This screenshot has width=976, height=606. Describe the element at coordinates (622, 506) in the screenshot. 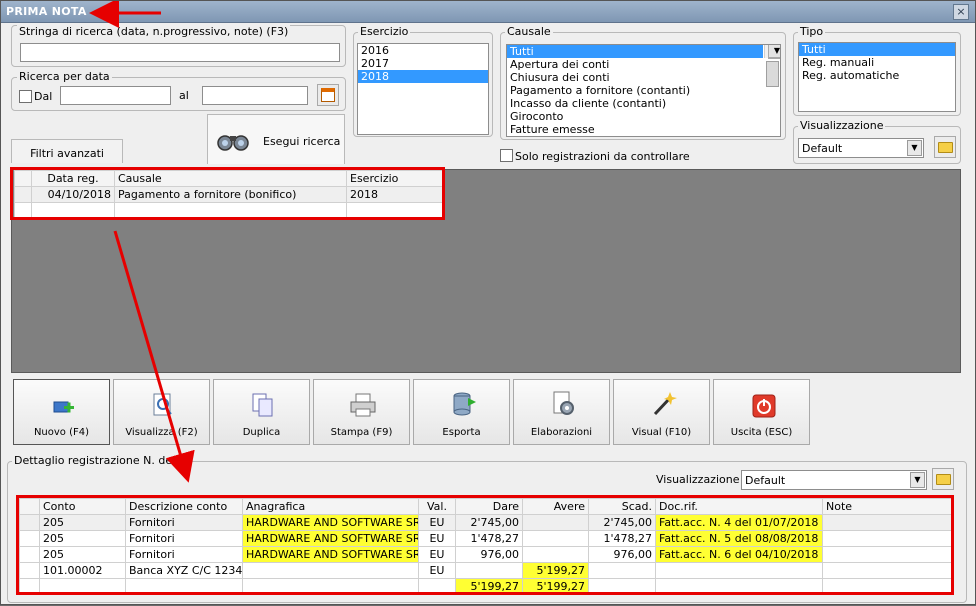

I see `col-header: Scad.` at that location.